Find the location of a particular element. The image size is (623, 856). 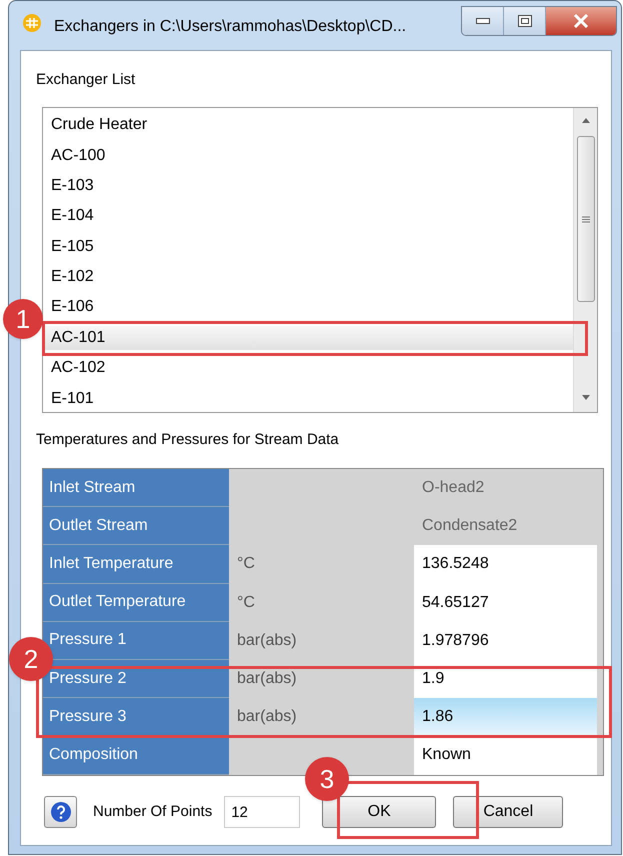

value-cell: 1.9 is located at coordinates (505, 679).